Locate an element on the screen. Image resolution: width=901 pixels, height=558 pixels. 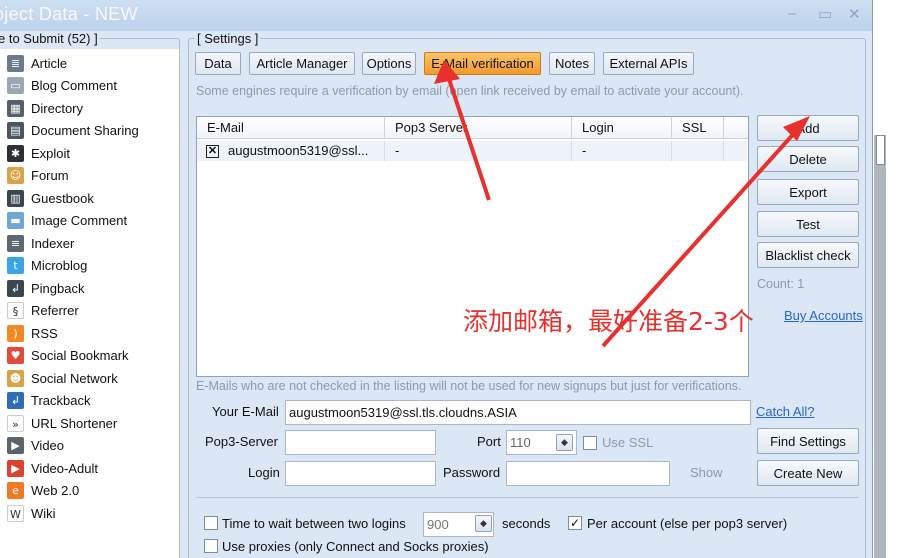
list-item: § Referrer is located at coordinates (39, 311).